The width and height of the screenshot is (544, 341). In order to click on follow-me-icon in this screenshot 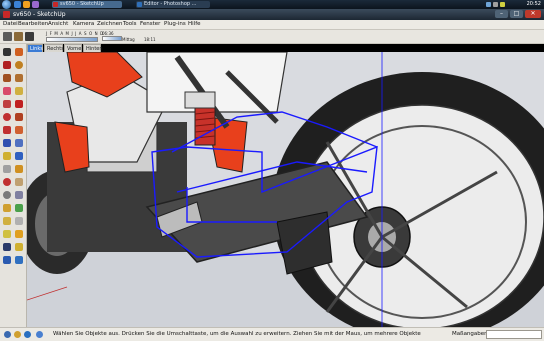, I will do `click(19, 117)`.